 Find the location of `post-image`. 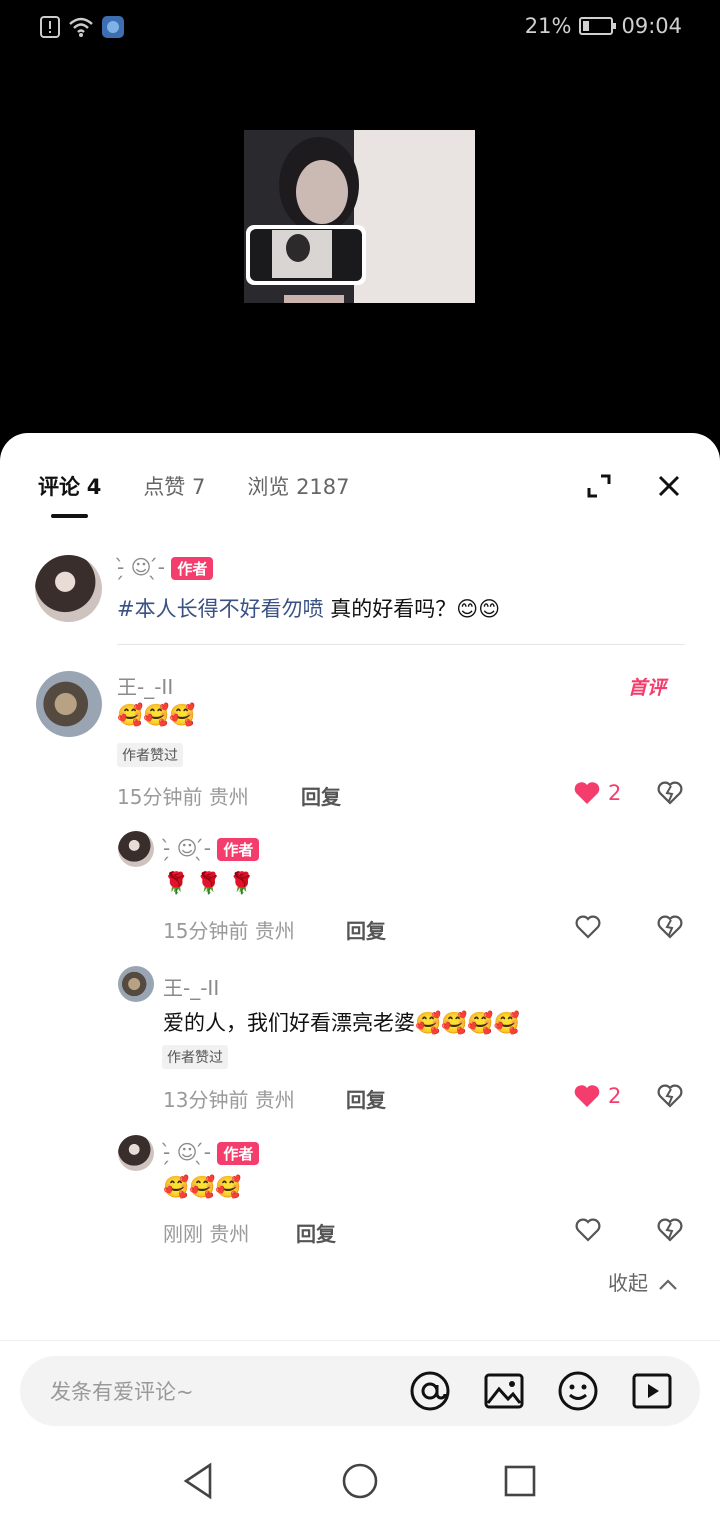

post-image is located at coordinates (359, 216).